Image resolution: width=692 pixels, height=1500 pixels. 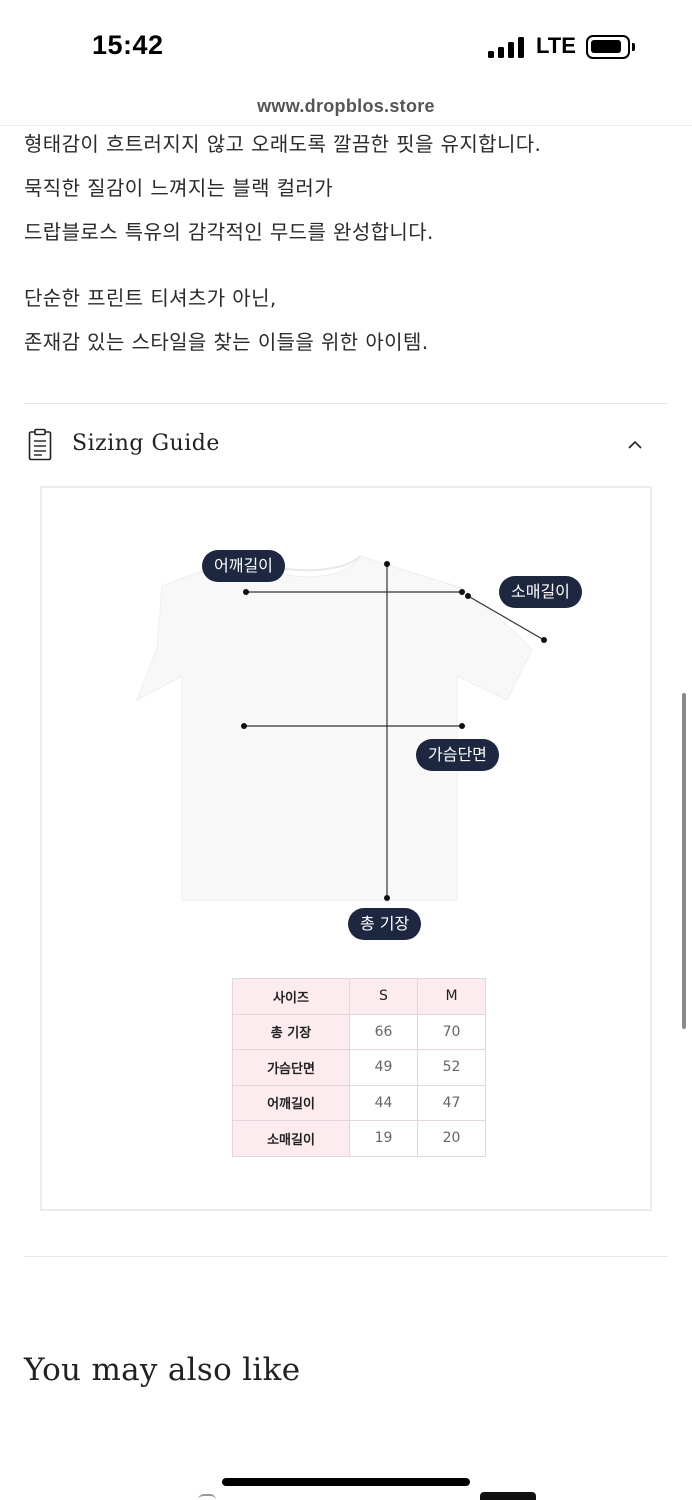 What do you see at coordinates (540, 592) in the screenshot?
I see `sleeve-length-label: 소매길이` at bounding box center [540, 592].